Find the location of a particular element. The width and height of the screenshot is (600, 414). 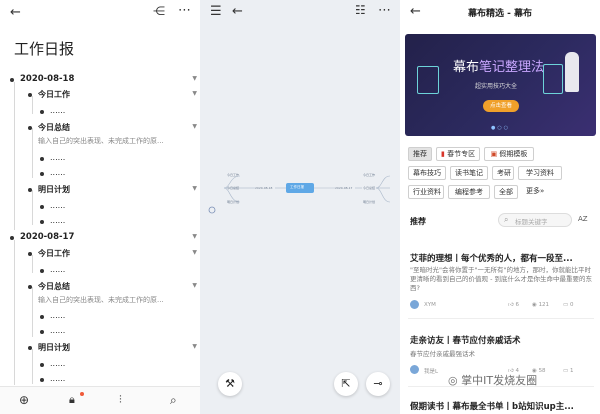

category-tag: 学习资料 is located at coordinates (540, 173).